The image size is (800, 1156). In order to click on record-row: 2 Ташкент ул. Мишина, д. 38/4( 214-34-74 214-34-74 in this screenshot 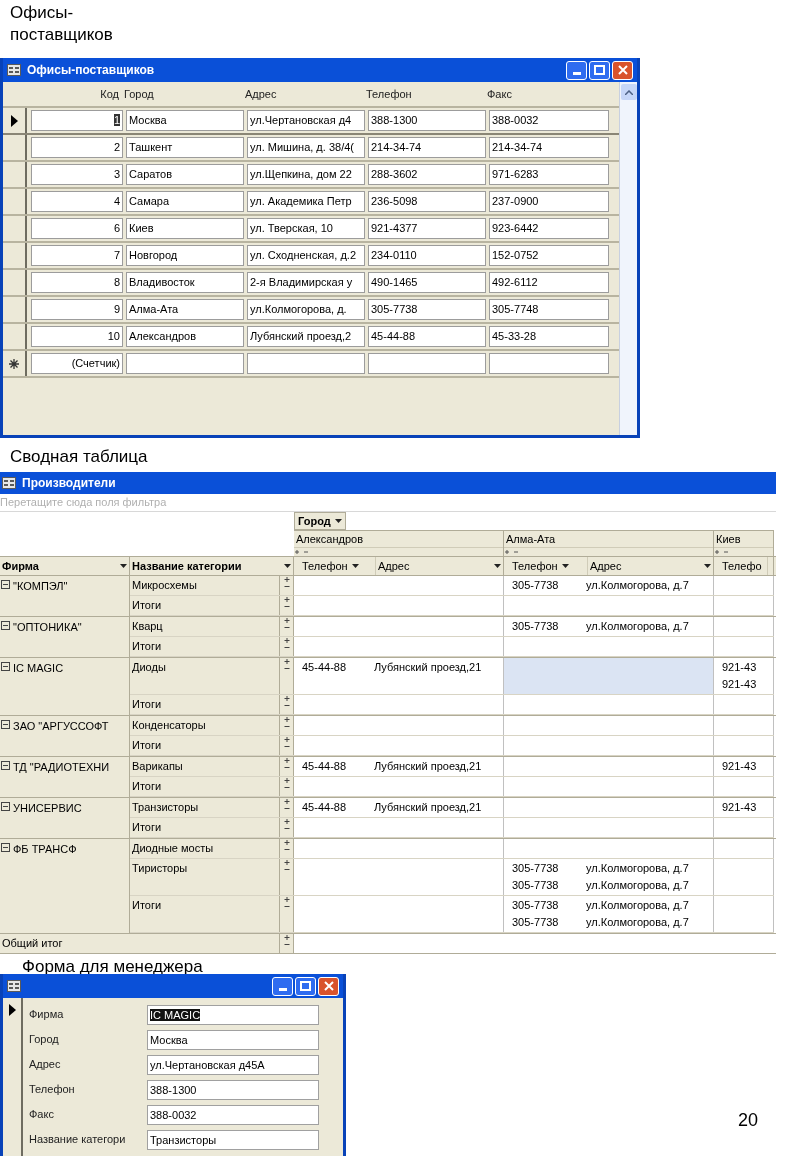, I will do `click(311, 148)`.